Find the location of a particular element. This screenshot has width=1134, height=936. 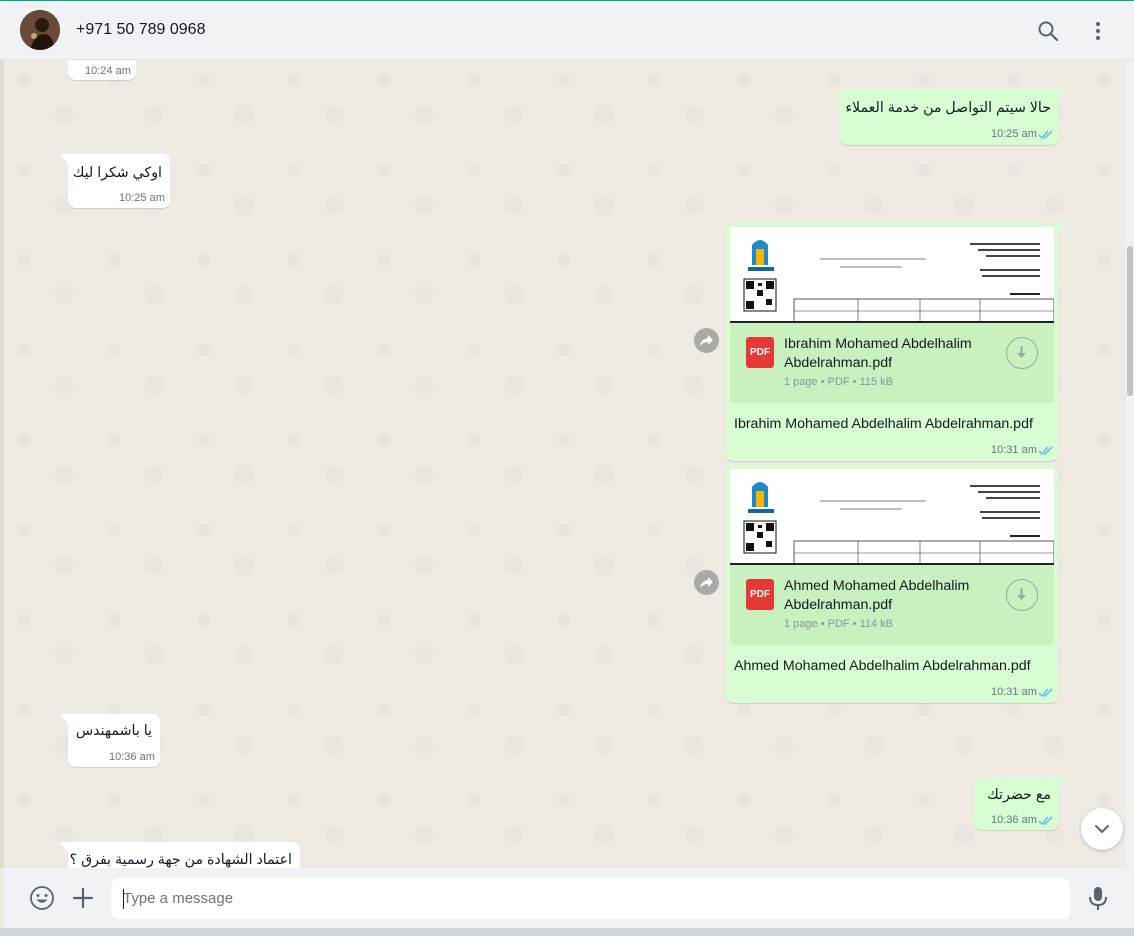

message-incoming: يا باشمهندس 10:36 am is located at coordinates (110, 740).